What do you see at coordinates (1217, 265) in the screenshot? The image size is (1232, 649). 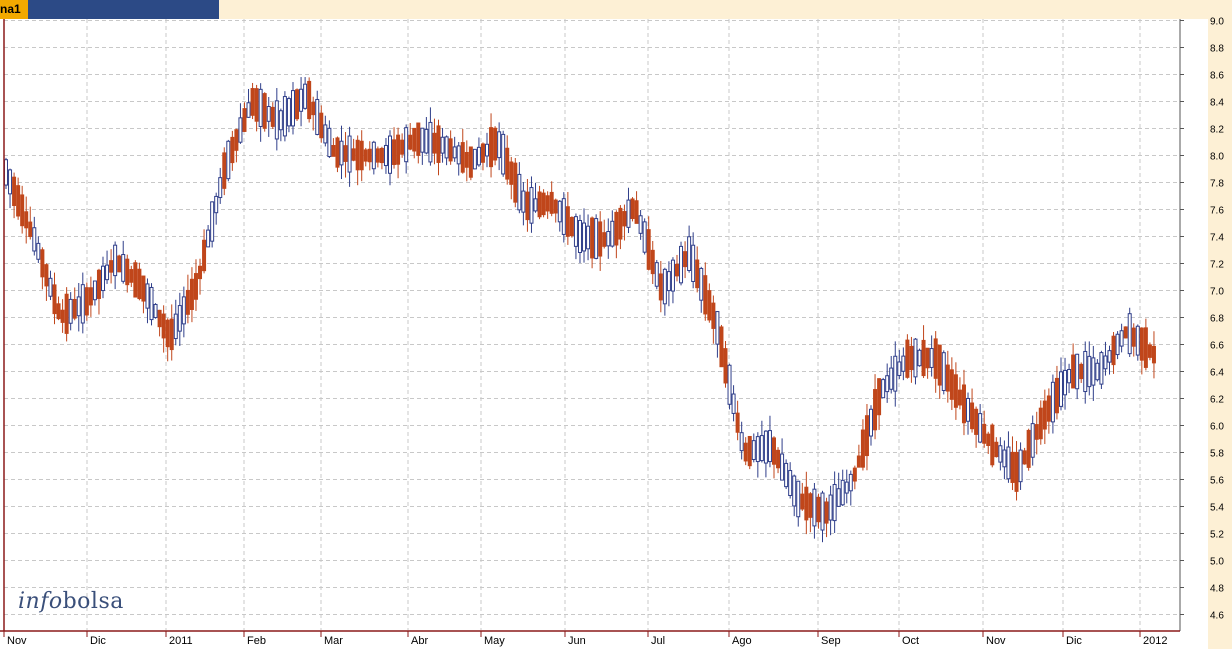 I see `y-tick-label: 7.2` at bounding box center [1217, 265].